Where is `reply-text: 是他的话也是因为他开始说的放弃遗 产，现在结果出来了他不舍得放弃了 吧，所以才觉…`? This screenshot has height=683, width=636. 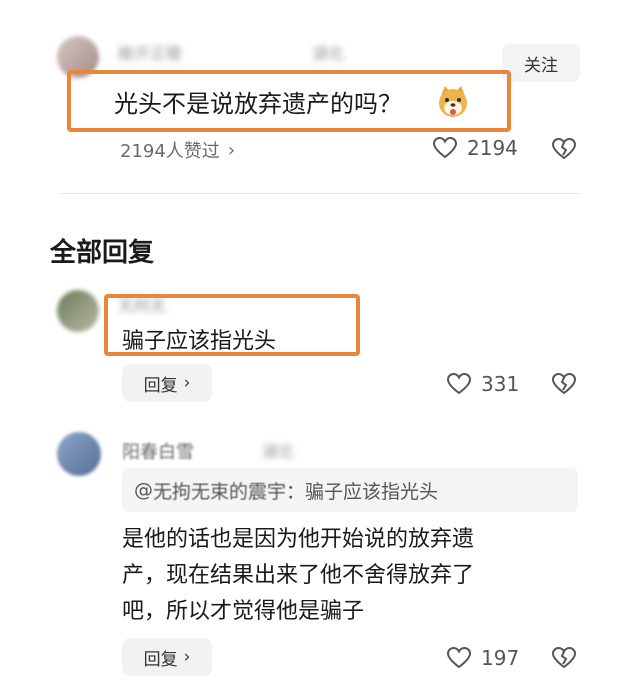
reply-text: 是他的话也是因为他开始说的放弃遗 产，现在结果出来了他不舍得放弃了 吧，所以才觉… is located at coordinates (298, 576).